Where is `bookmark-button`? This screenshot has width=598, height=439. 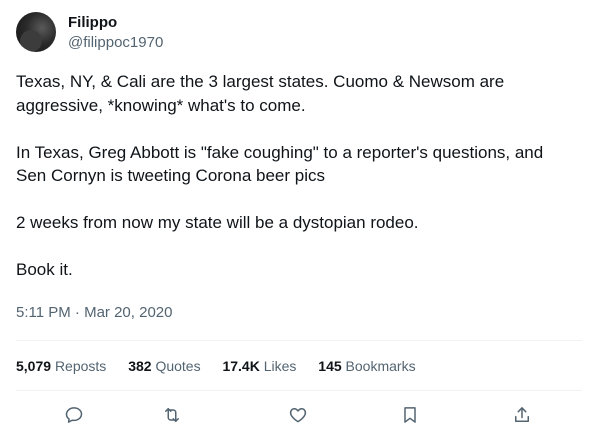 bookmark-button is located at coordinates (410, 415).